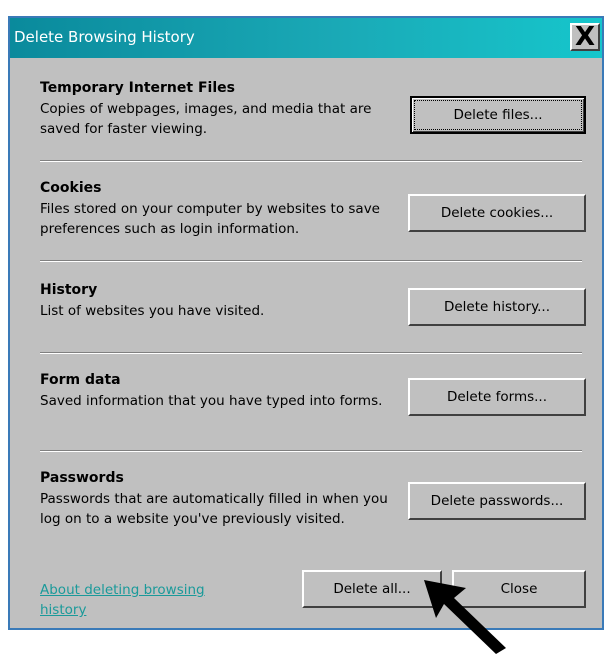  I want to click on section-title: Temporary Internet Files, so click(137, 88).